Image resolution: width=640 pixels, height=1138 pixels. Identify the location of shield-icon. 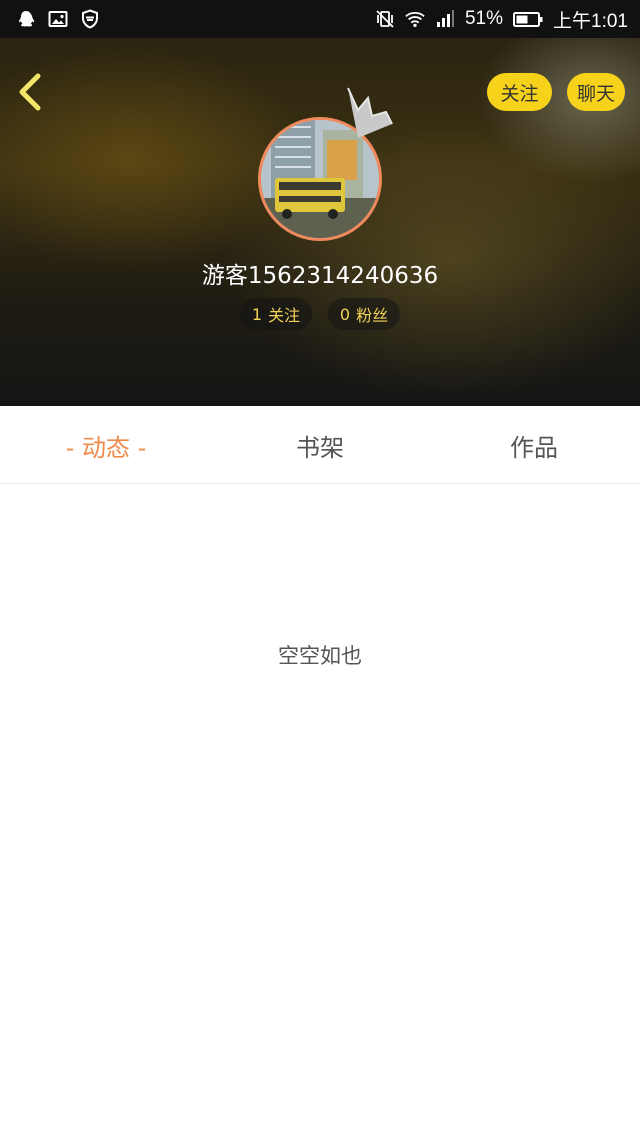
(90, 19).